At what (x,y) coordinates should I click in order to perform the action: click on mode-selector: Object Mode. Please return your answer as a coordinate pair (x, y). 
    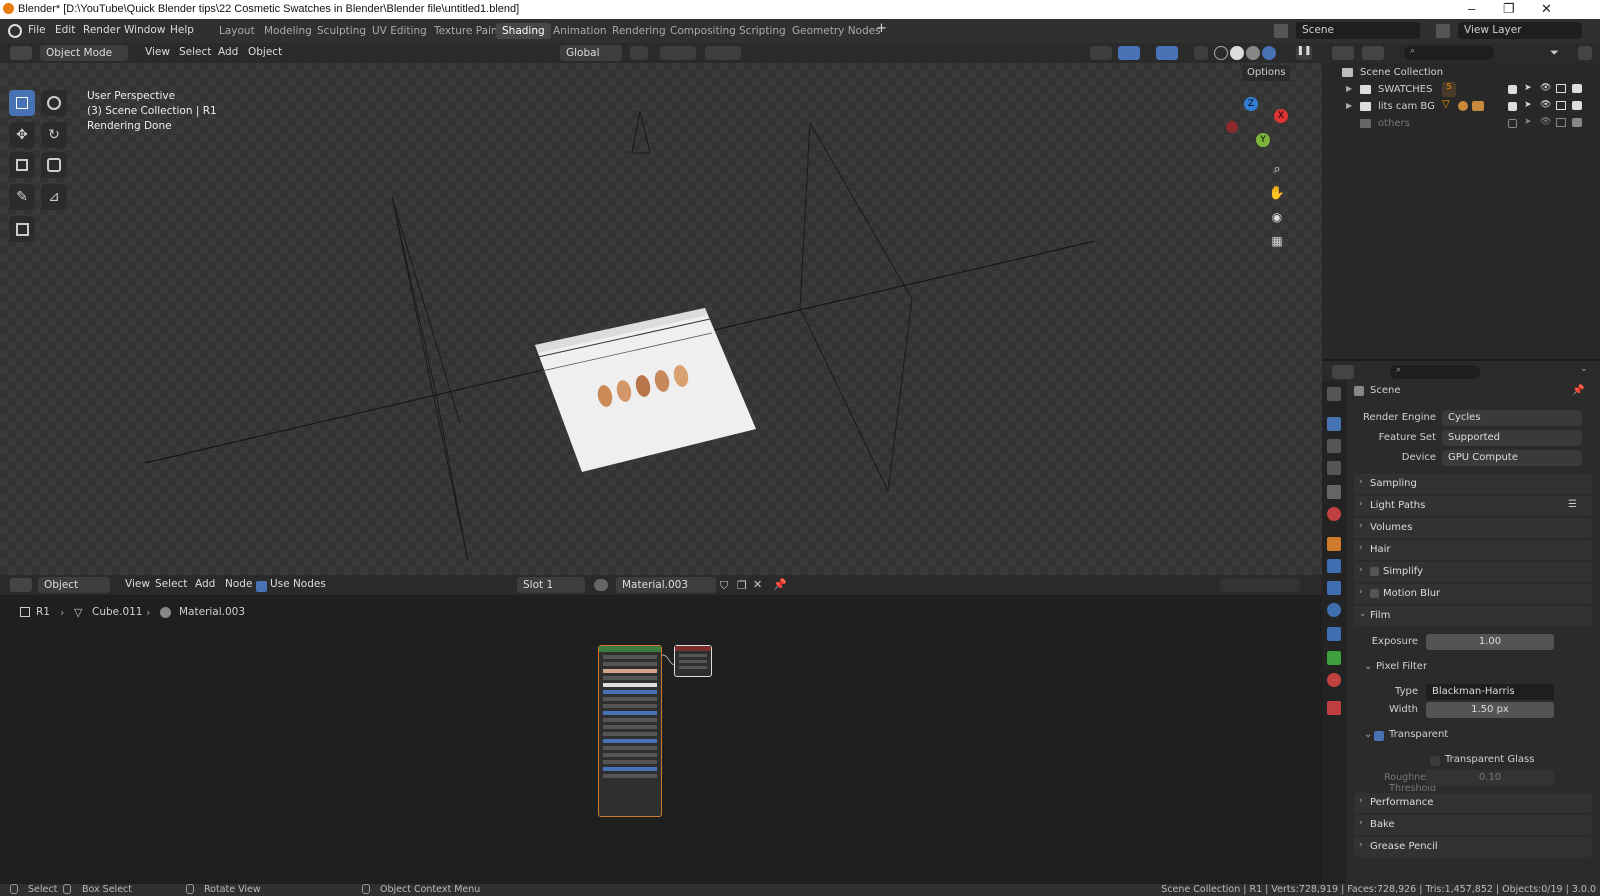
    Looking at the image, I should click on (84, 53).